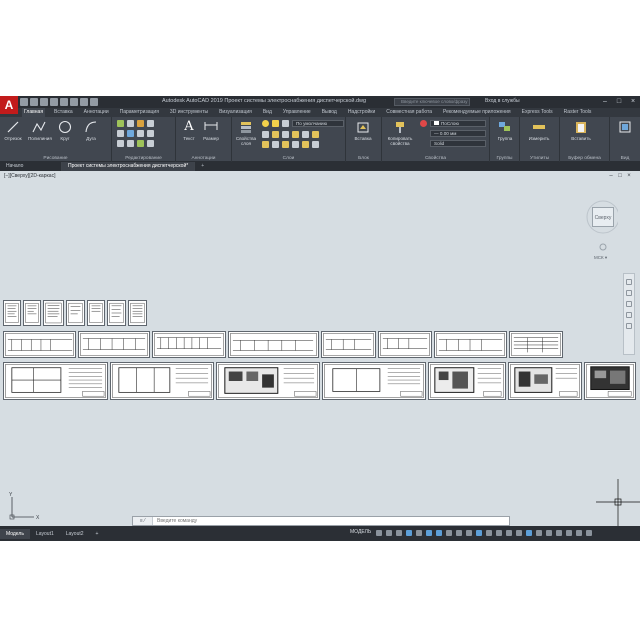  Describe the element at coordinates (329, 112) in the screenshot. I see `tab-output: Вывод` at that location.